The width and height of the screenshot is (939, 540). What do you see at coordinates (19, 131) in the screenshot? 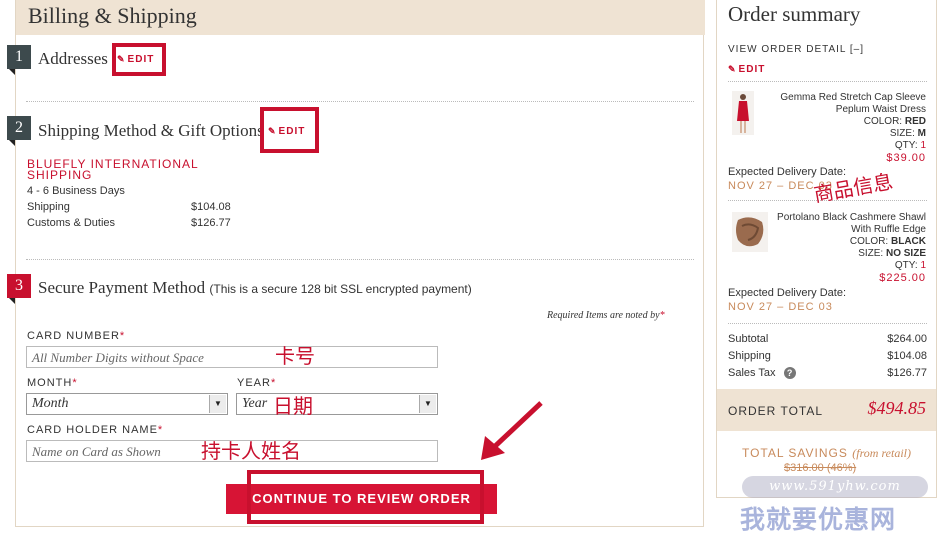
I see `step-2-badge: 2` at bounding box center [19, 131].